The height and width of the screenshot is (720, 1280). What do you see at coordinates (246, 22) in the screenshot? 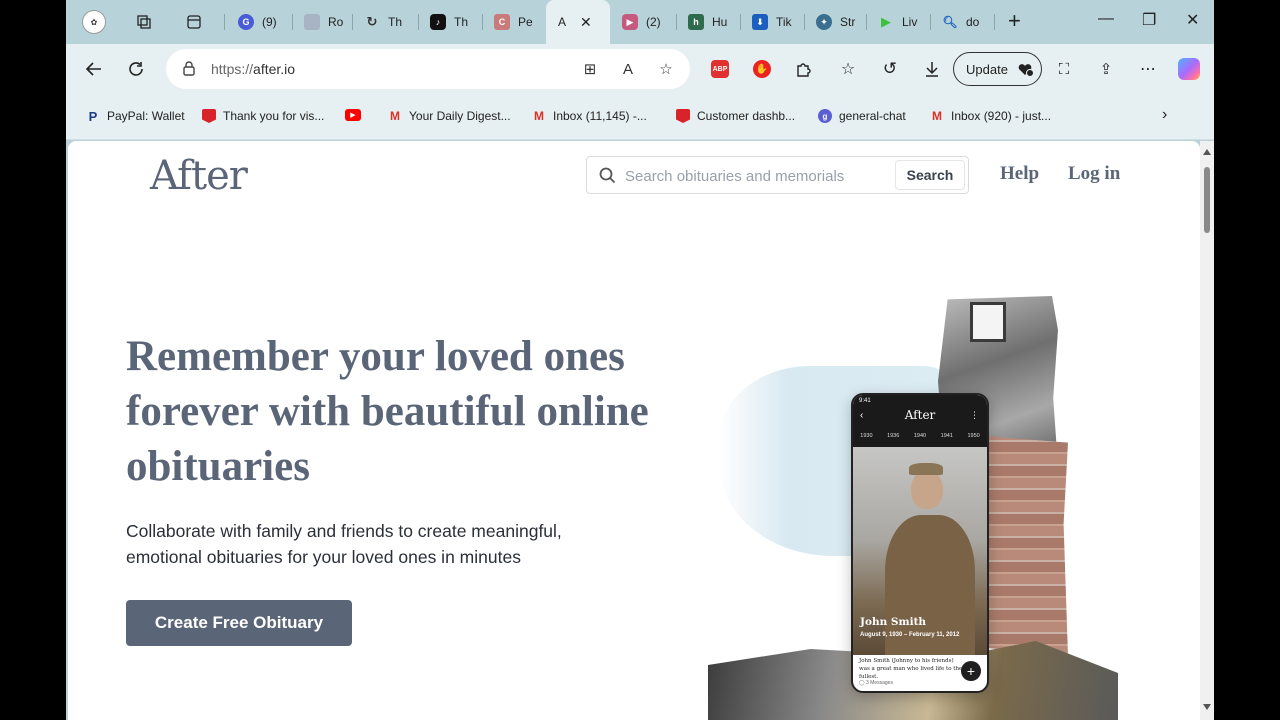
I see `google-g-icon: G` at bounding box center [246, 22].